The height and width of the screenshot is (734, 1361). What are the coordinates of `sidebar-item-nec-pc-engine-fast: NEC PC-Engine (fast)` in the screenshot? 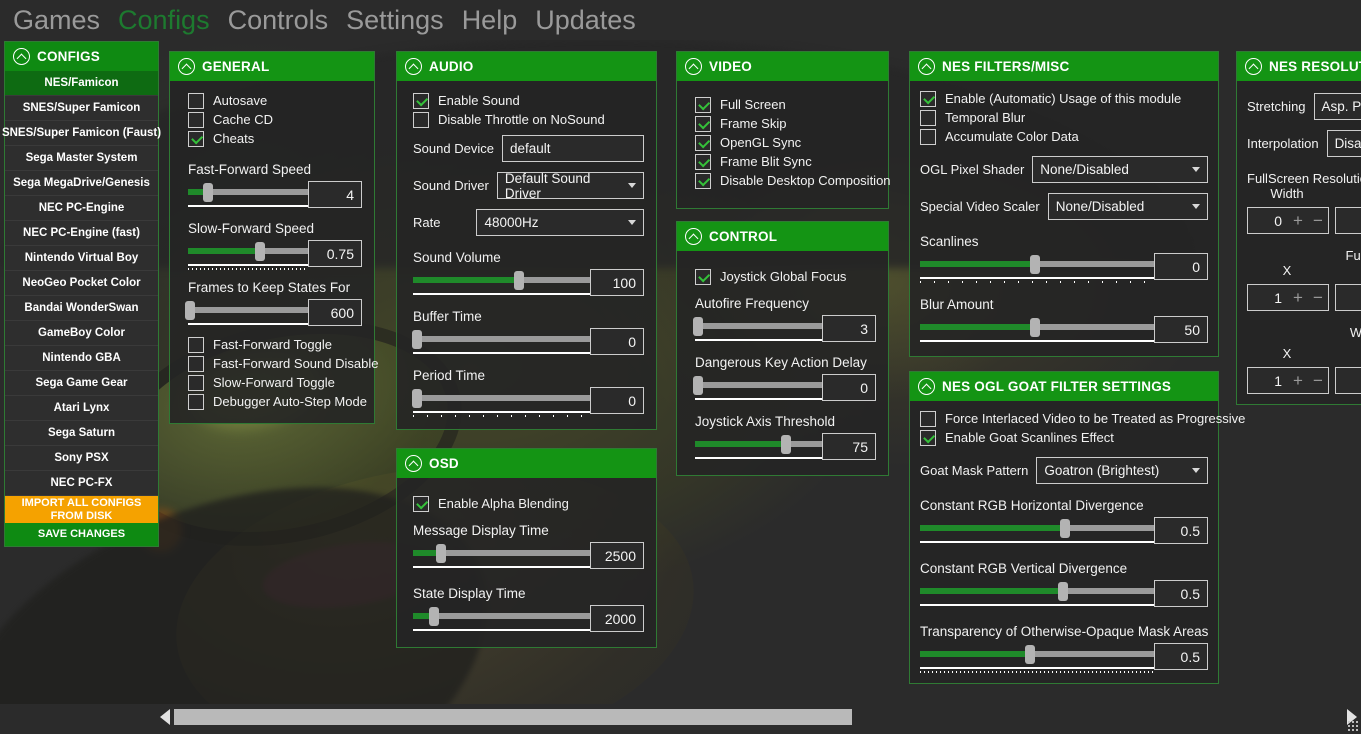 It's located at (81, 233).